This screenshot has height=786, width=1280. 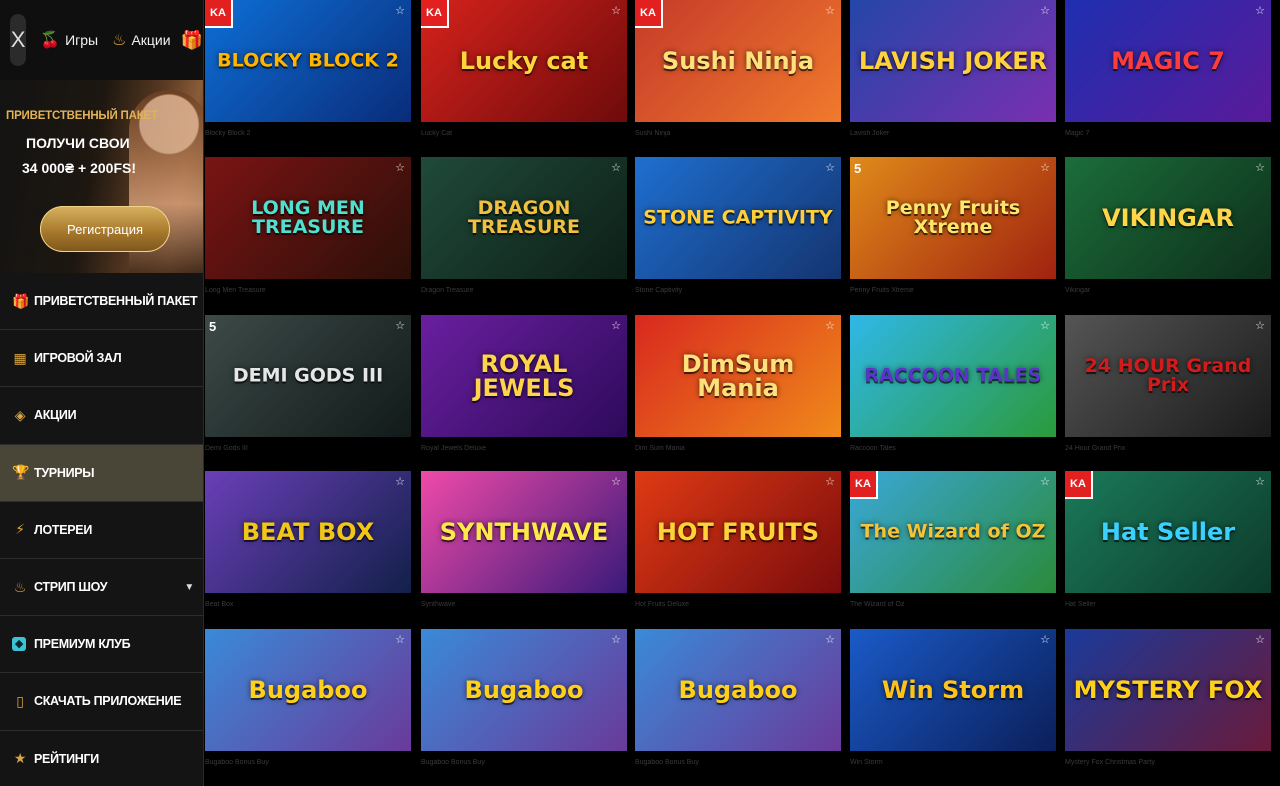 I want to click on game-tile: DimSum Mania ☆, so click(x=738, y=376).